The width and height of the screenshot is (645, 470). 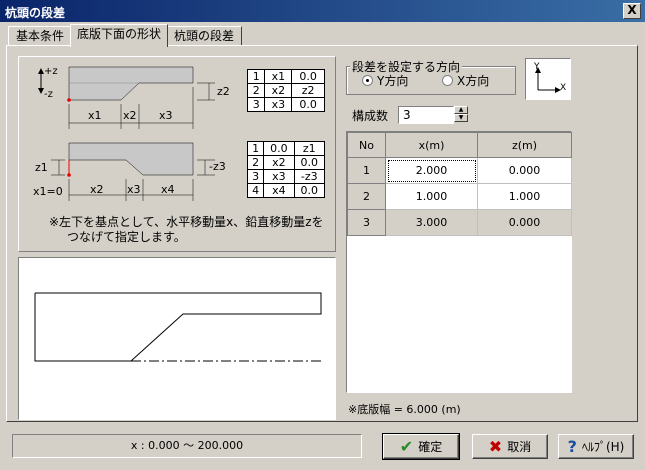 I want to click on dim-x4-label: x4, so click(x=168, y=189).